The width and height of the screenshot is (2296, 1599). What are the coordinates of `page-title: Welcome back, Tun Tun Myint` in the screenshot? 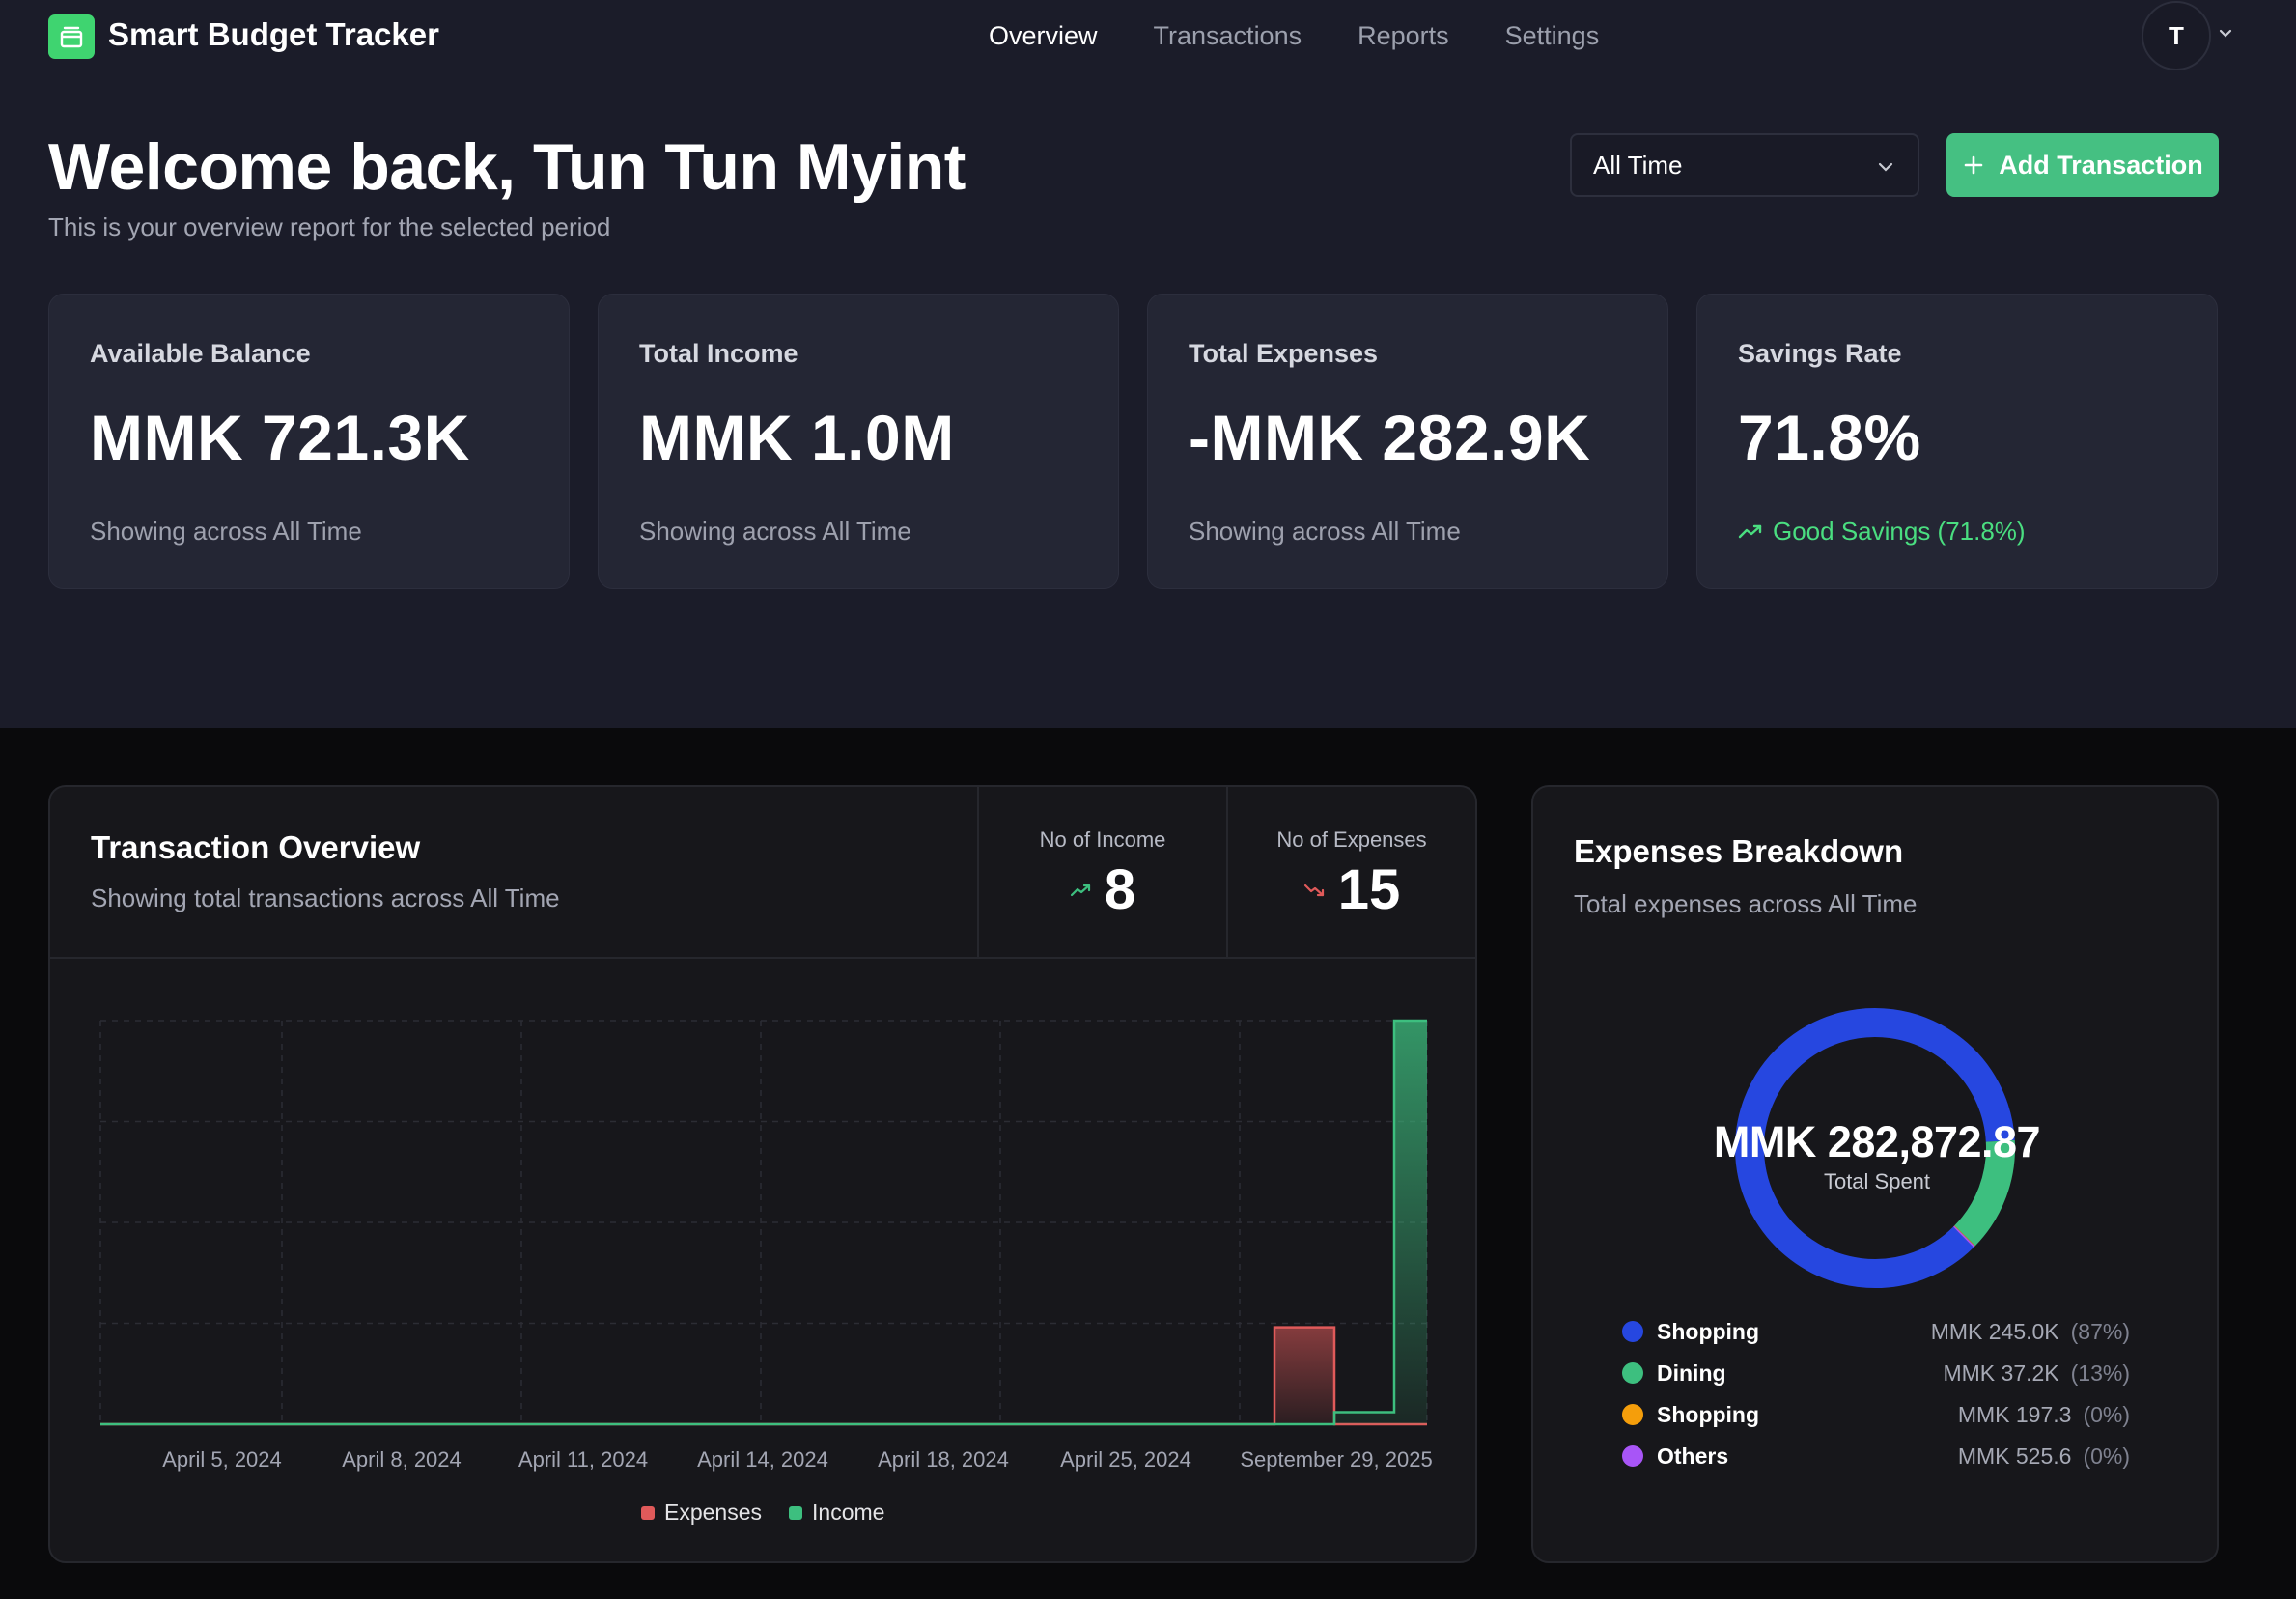 It's located at (507, 167).